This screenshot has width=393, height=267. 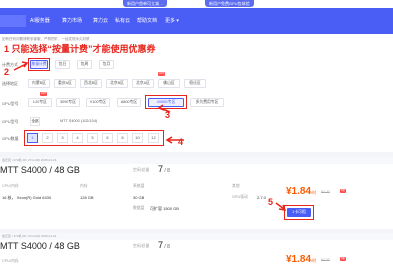 I want to click on billing-weekly: 包周, so click(x=84, y=64).